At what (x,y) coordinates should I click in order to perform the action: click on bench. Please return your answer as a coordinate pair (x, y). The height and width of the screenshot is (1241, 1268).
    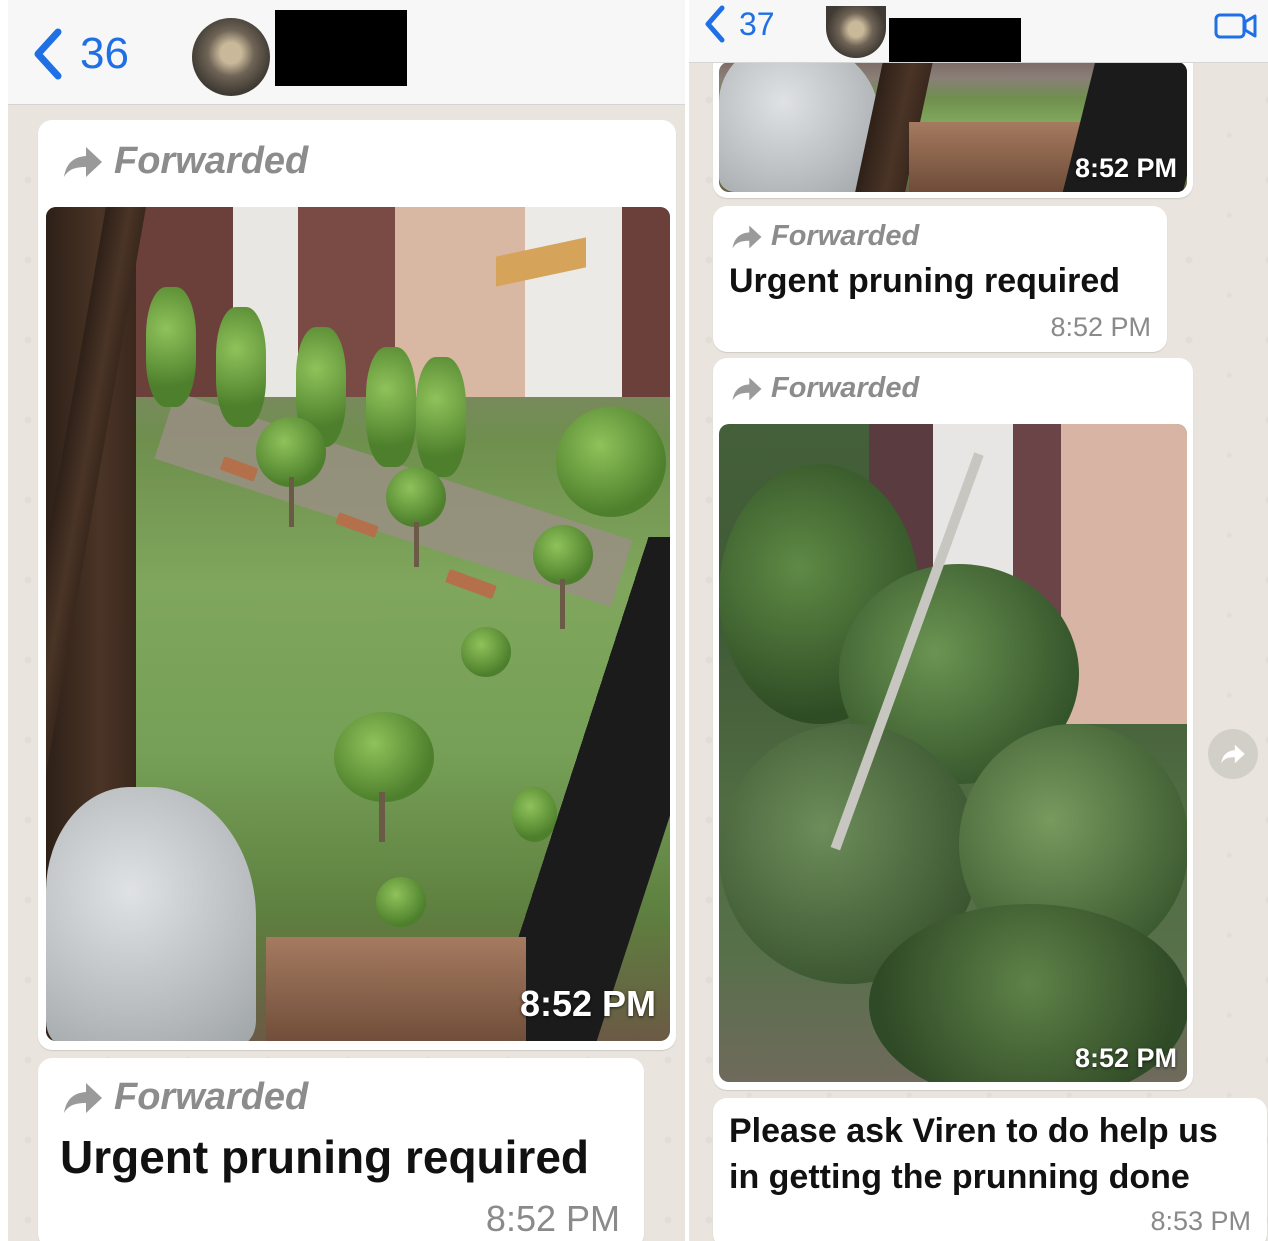
    Looking at the image, I should click on (471, 584).